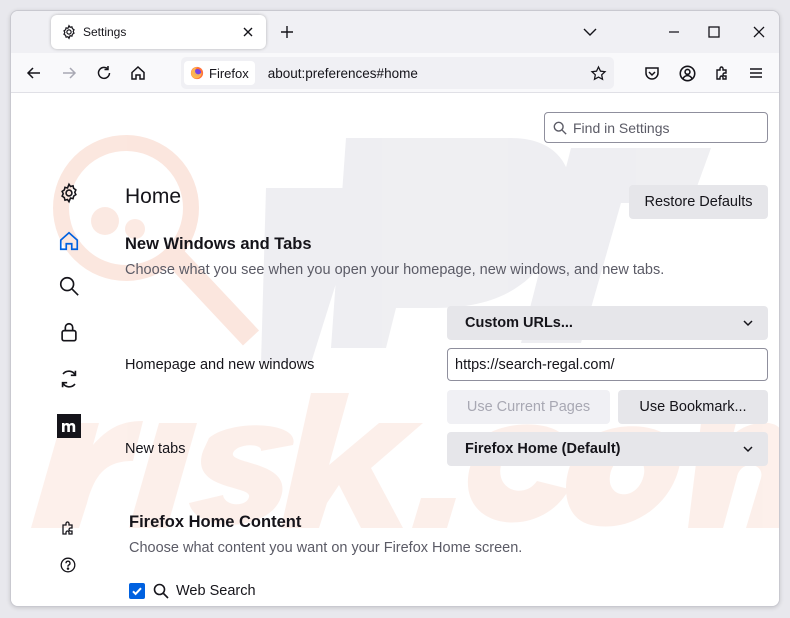  I want to click on maximize-button, so click(714, 32).